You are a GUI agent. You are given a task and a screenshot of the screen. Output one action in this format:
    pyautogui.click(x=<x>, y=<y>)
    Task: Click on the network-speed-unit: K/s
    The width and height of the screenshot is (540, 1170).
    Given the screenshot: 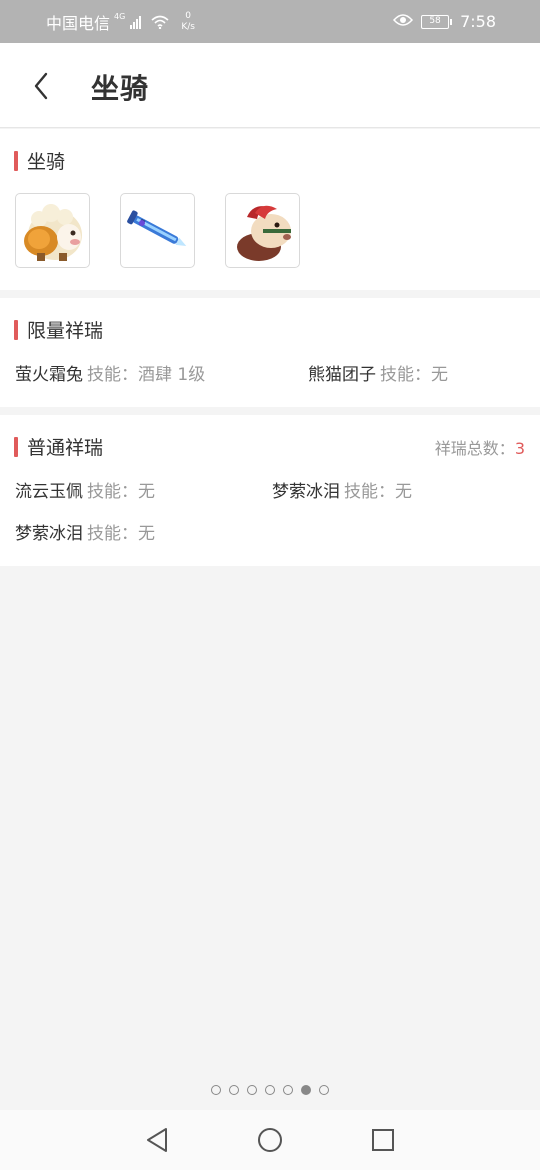 What is the action you would take?
    pyautogui.click(x=188, y=26)
    